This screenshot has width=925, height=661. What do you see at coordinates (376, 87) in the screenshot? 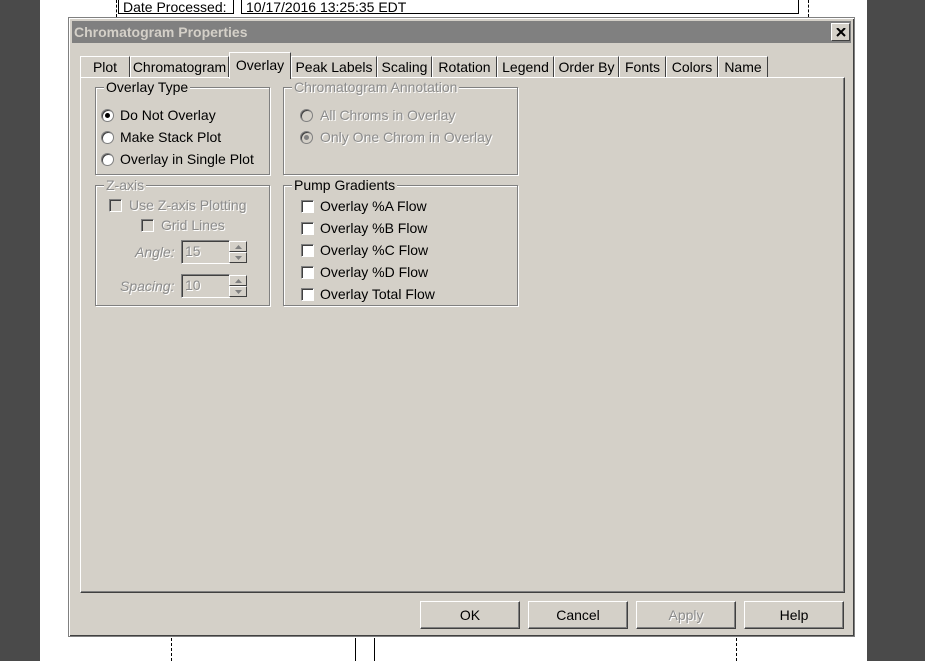
I see `chromatogram-annotation-title: Chromatogram Annotation` at bounding box center [376, 87].